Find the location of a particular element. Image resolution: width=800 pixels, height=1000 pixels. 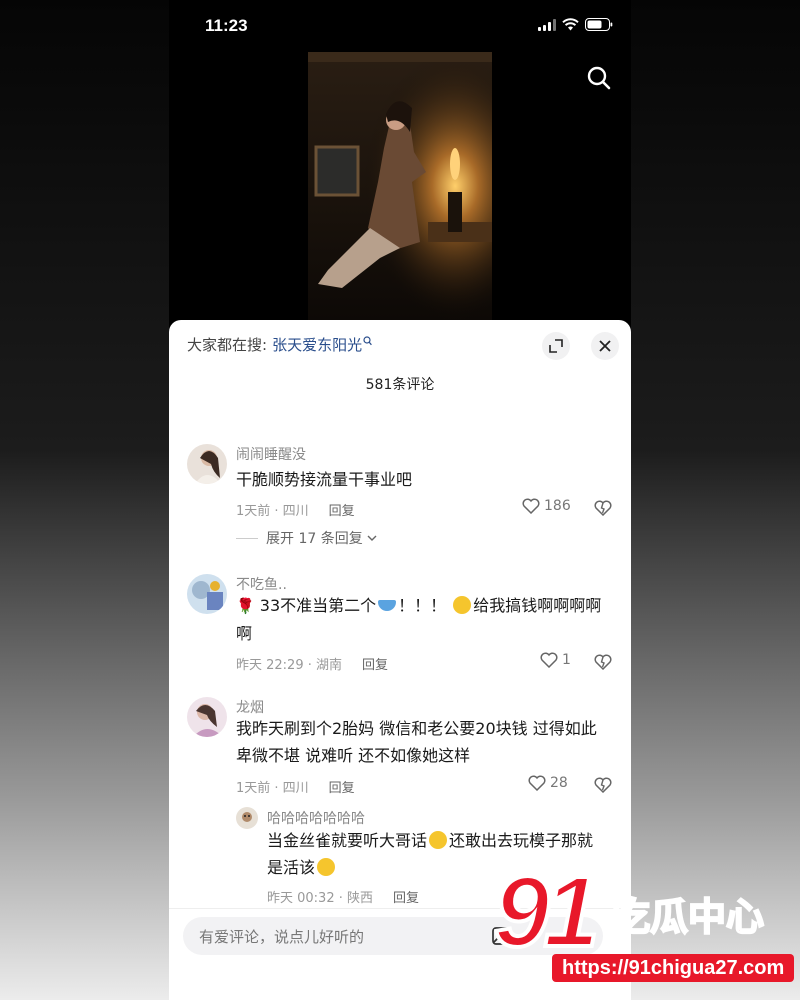

close-button is located at coordinates (605, 346).